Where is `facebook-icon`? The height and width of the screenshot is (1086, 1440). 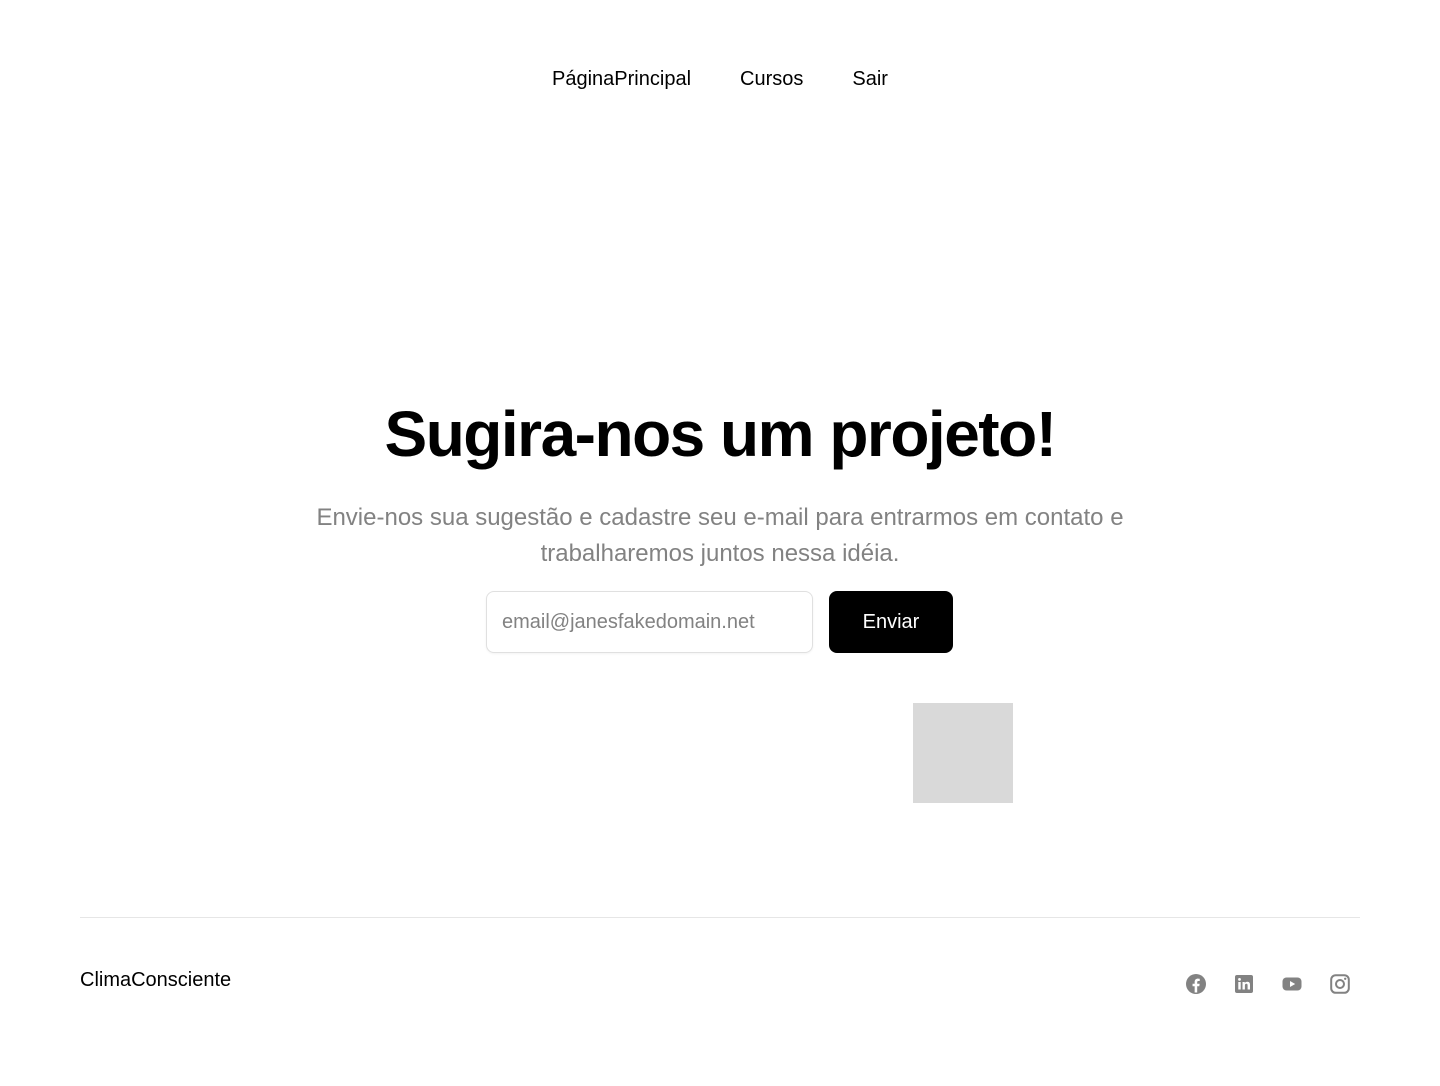
facebook-icon is located at coordinates (1196, 984).